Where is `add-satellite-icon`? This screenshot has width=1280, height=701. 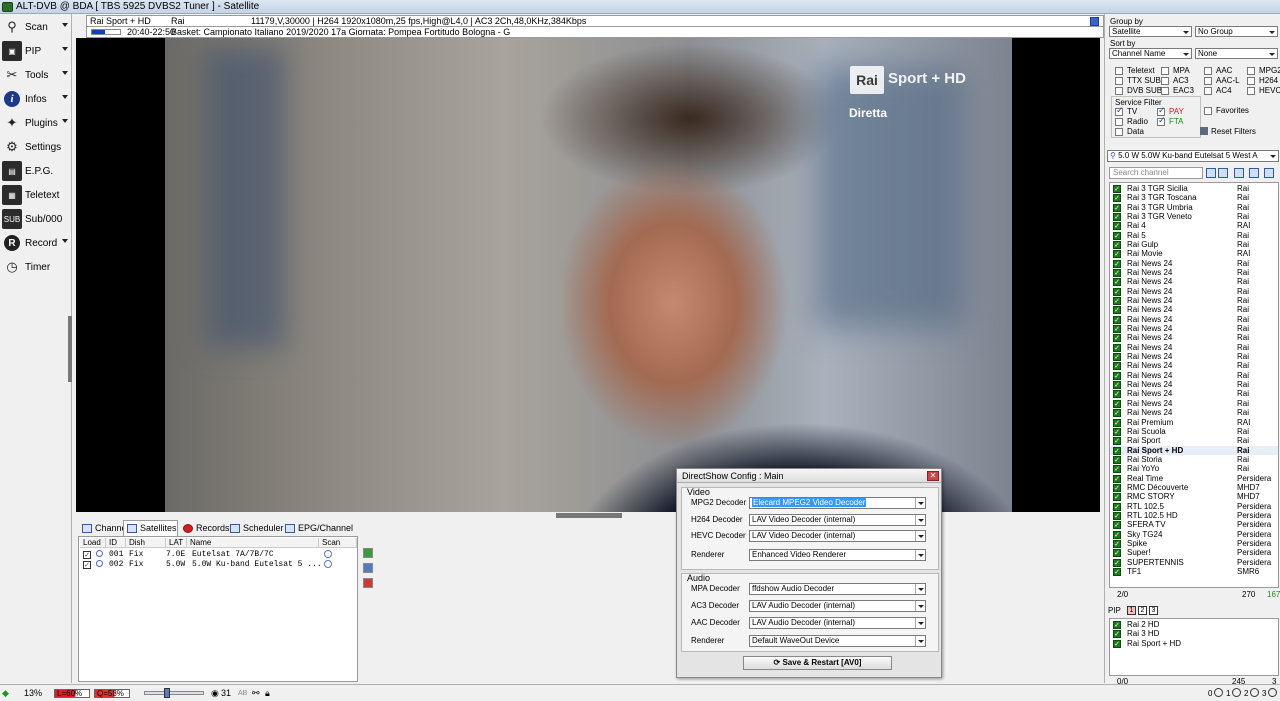 add-satellite-icon is located at coordinates (368, 553).